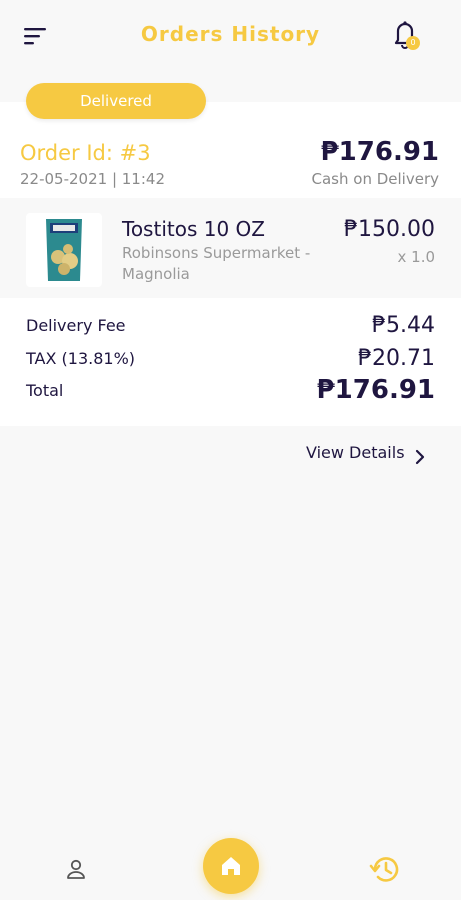  Describe the element at coordinates (375, 390) in the screenshot. I see `total-value: ₱176.91` at that location.